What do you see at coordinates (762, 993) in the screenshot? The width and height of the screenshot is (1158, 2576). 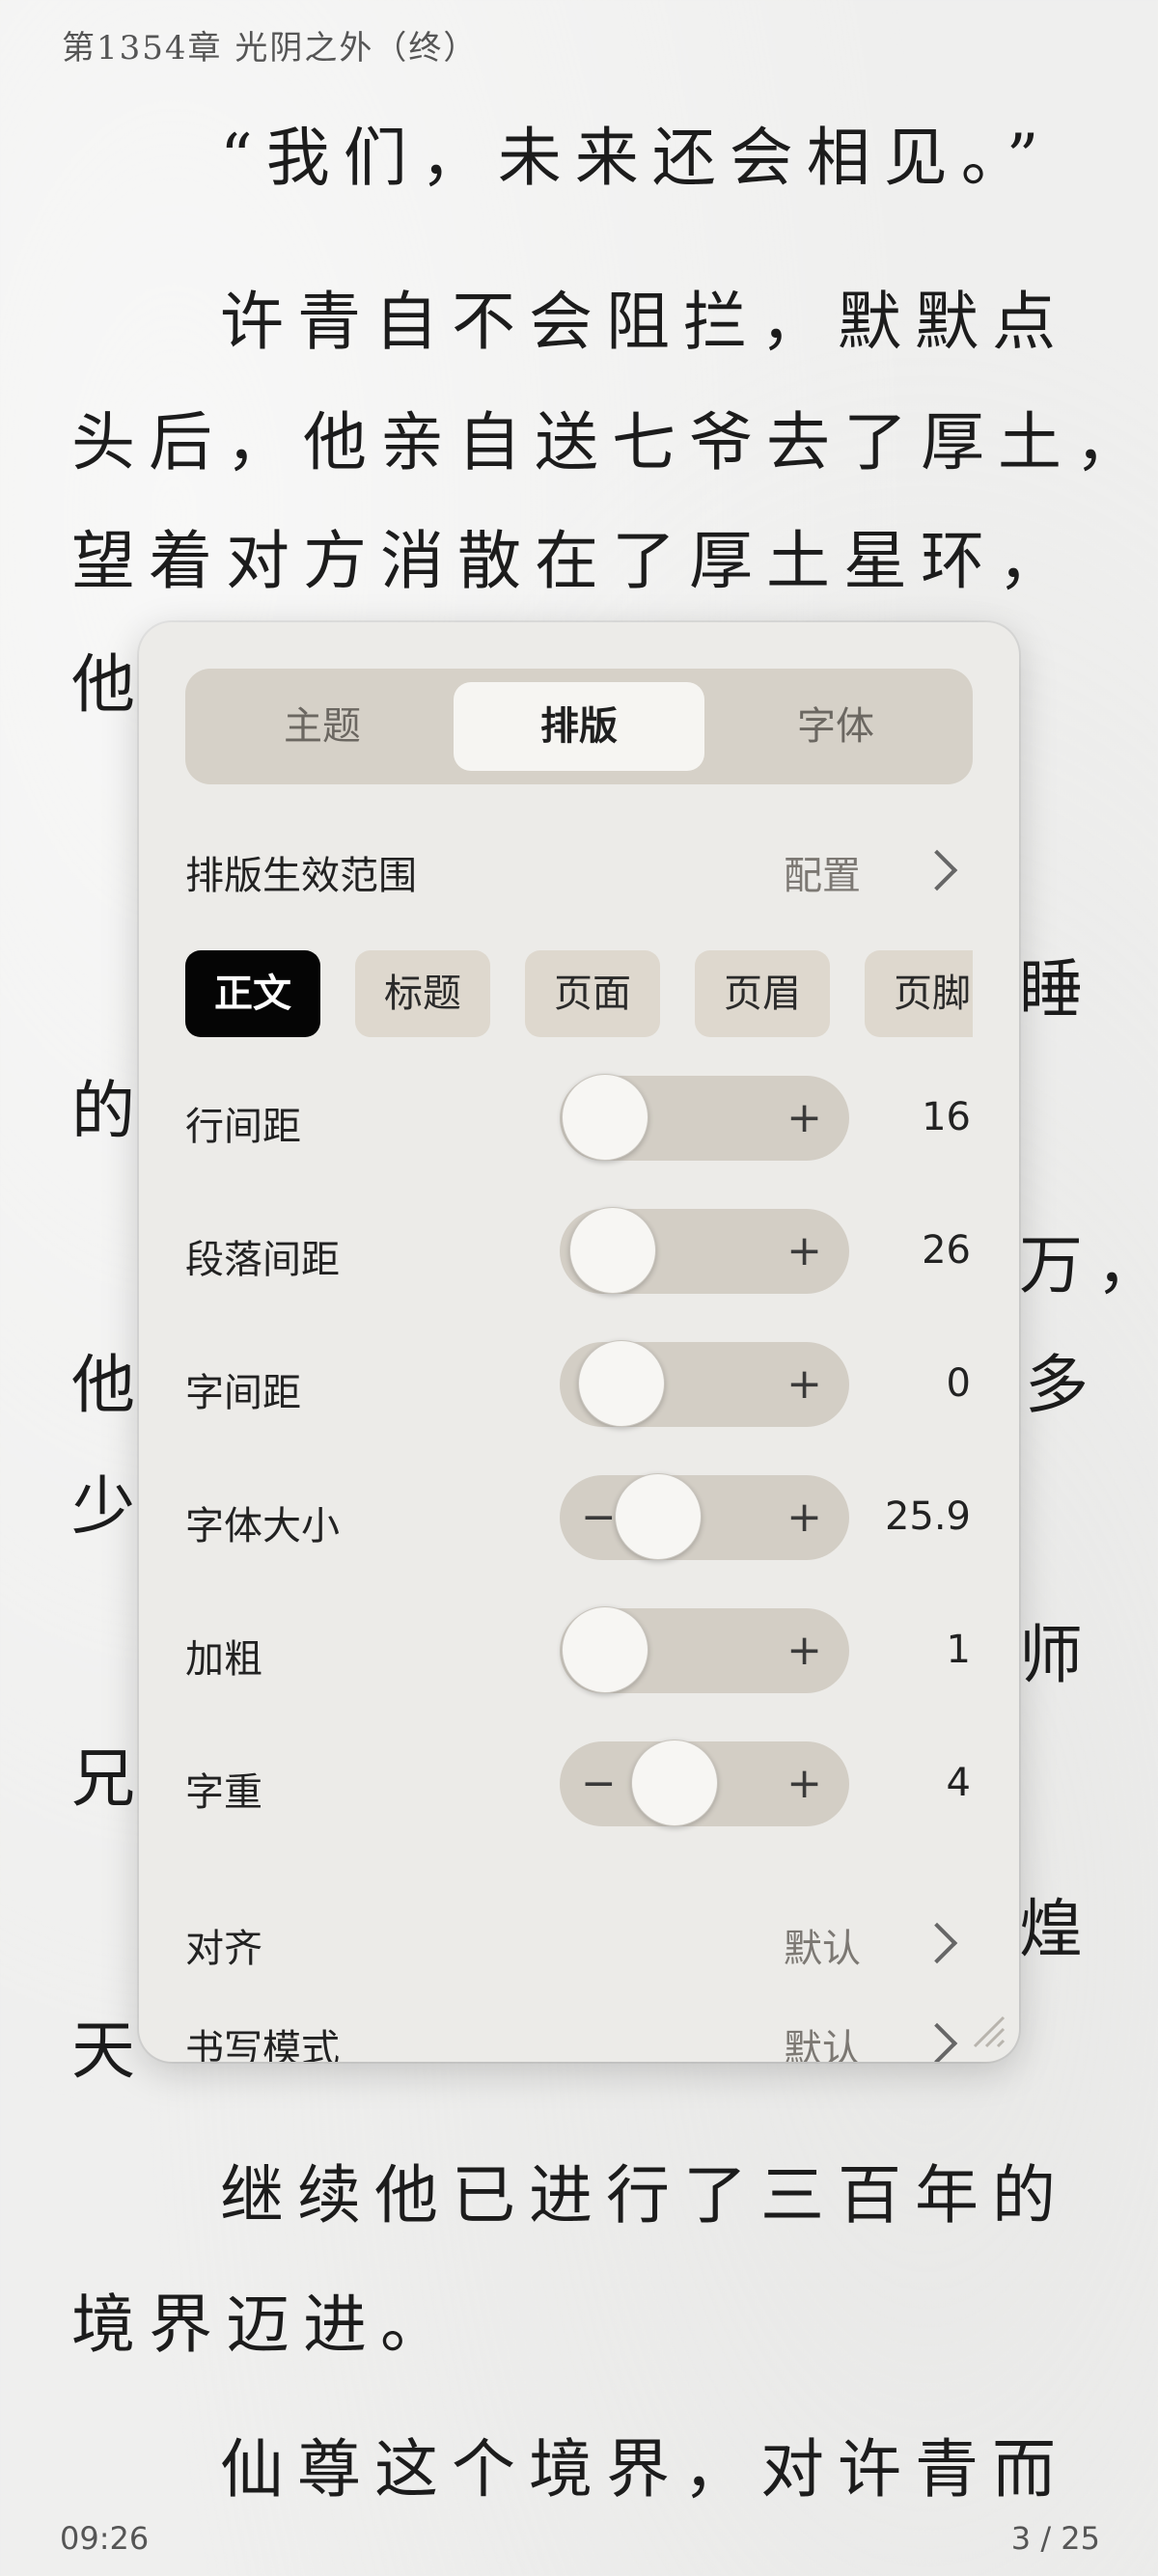 I see `chip-header: 页眉` at bounding box center [762, 993].